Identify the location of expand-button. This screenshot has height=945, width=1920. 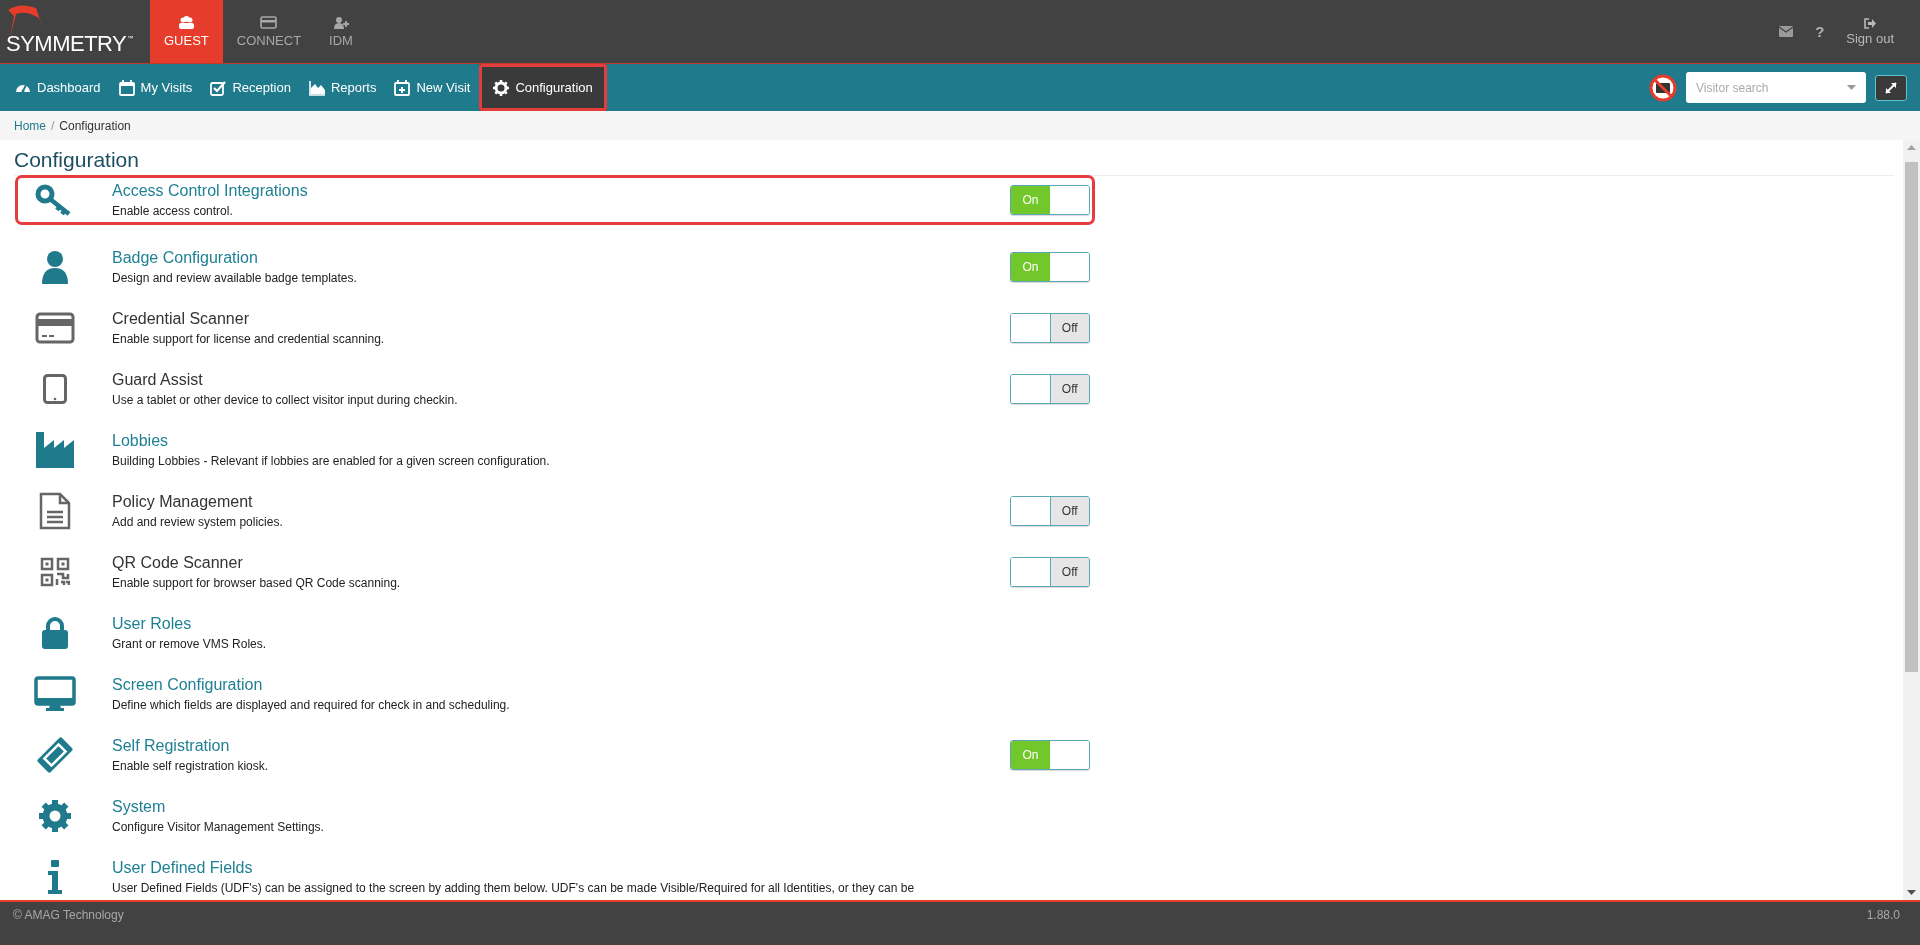
(1891, 87).